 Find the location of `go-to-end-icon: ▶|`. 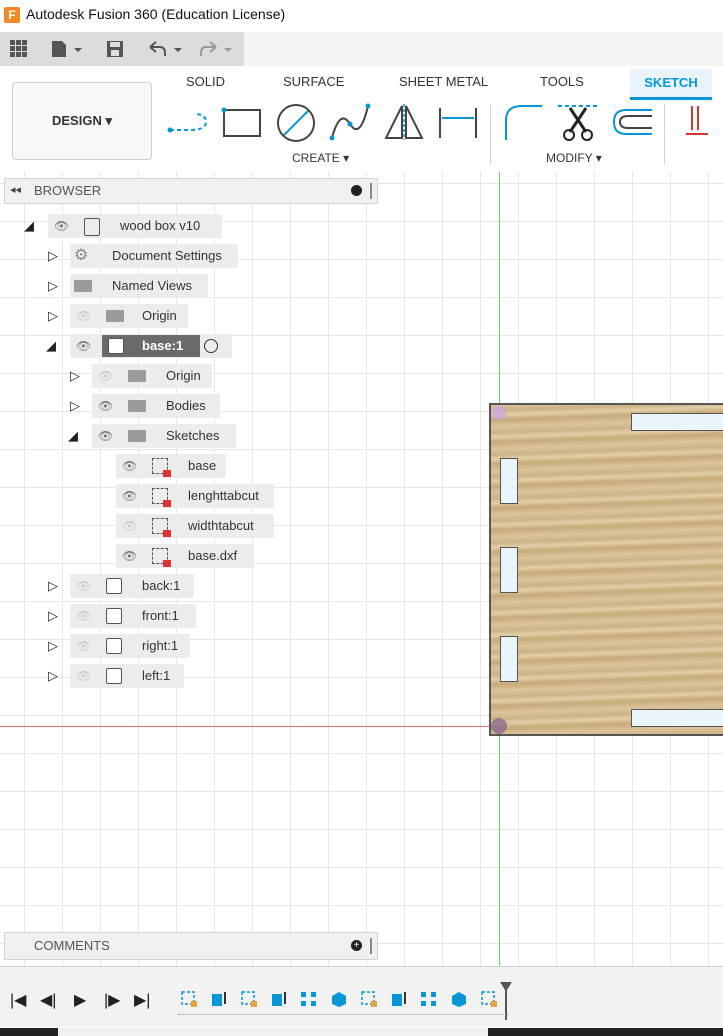

go-to-end-icon: ▶| is located at coordinates (142, 1000).